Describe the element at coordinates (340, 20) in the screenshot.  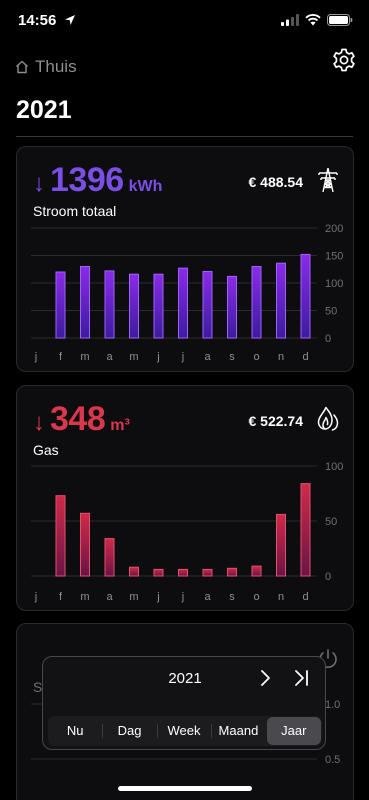
I see `battery-icon` at that location.